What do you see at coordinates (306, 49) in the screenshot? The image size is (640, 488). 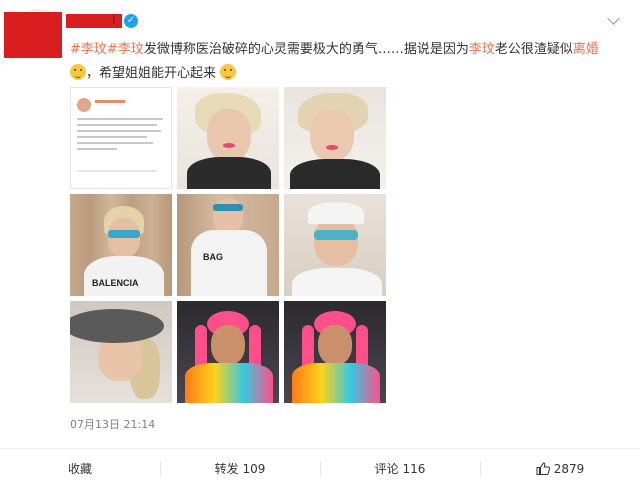 I see `post-text: 发微博称医治破碎的心灵需要极大的勇气……据说是因为` at bounding box center [306, 49].